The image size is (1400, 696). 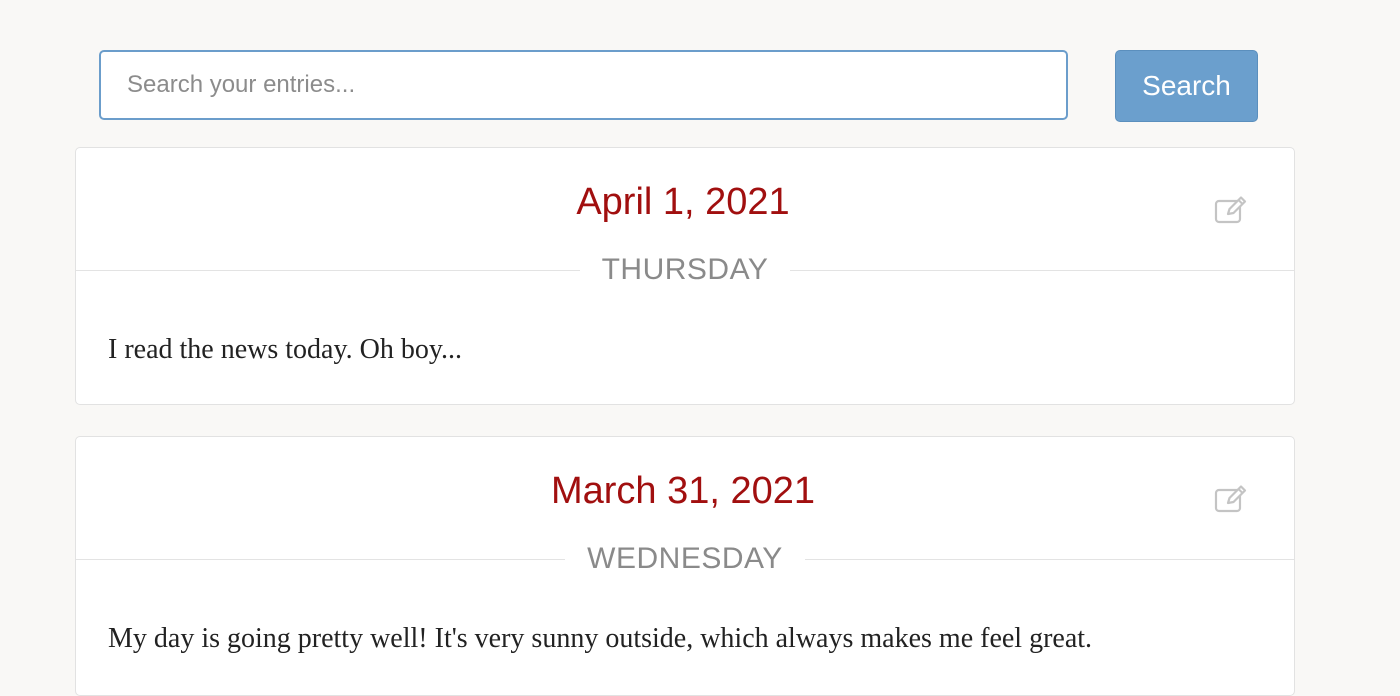 I want to click on search-bar: Search, so click(x=678, y=86).